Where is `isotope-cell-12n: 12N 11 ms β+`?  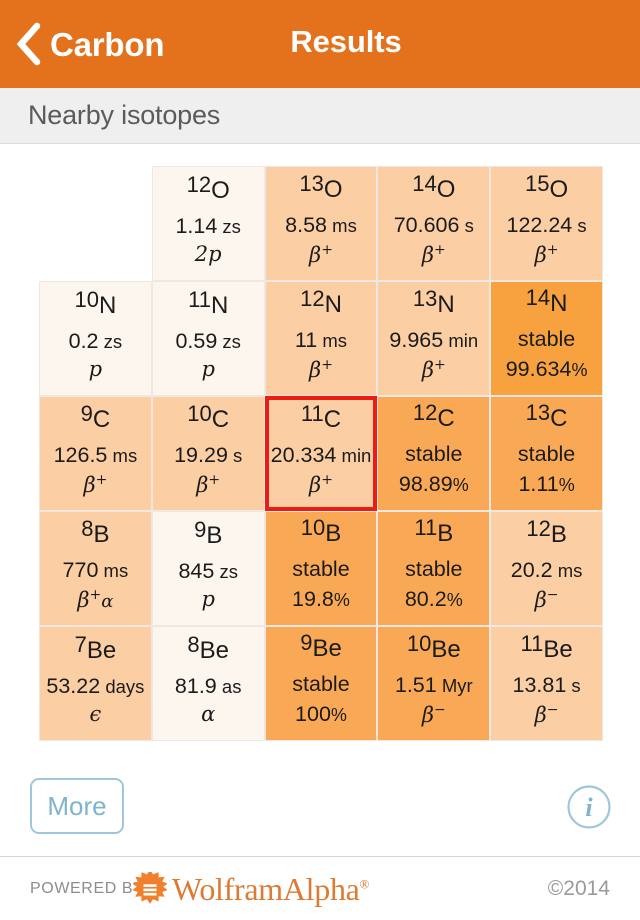 isotope-cell-12n: 12N 11 ms β+ is located at coordinates (321, 338).